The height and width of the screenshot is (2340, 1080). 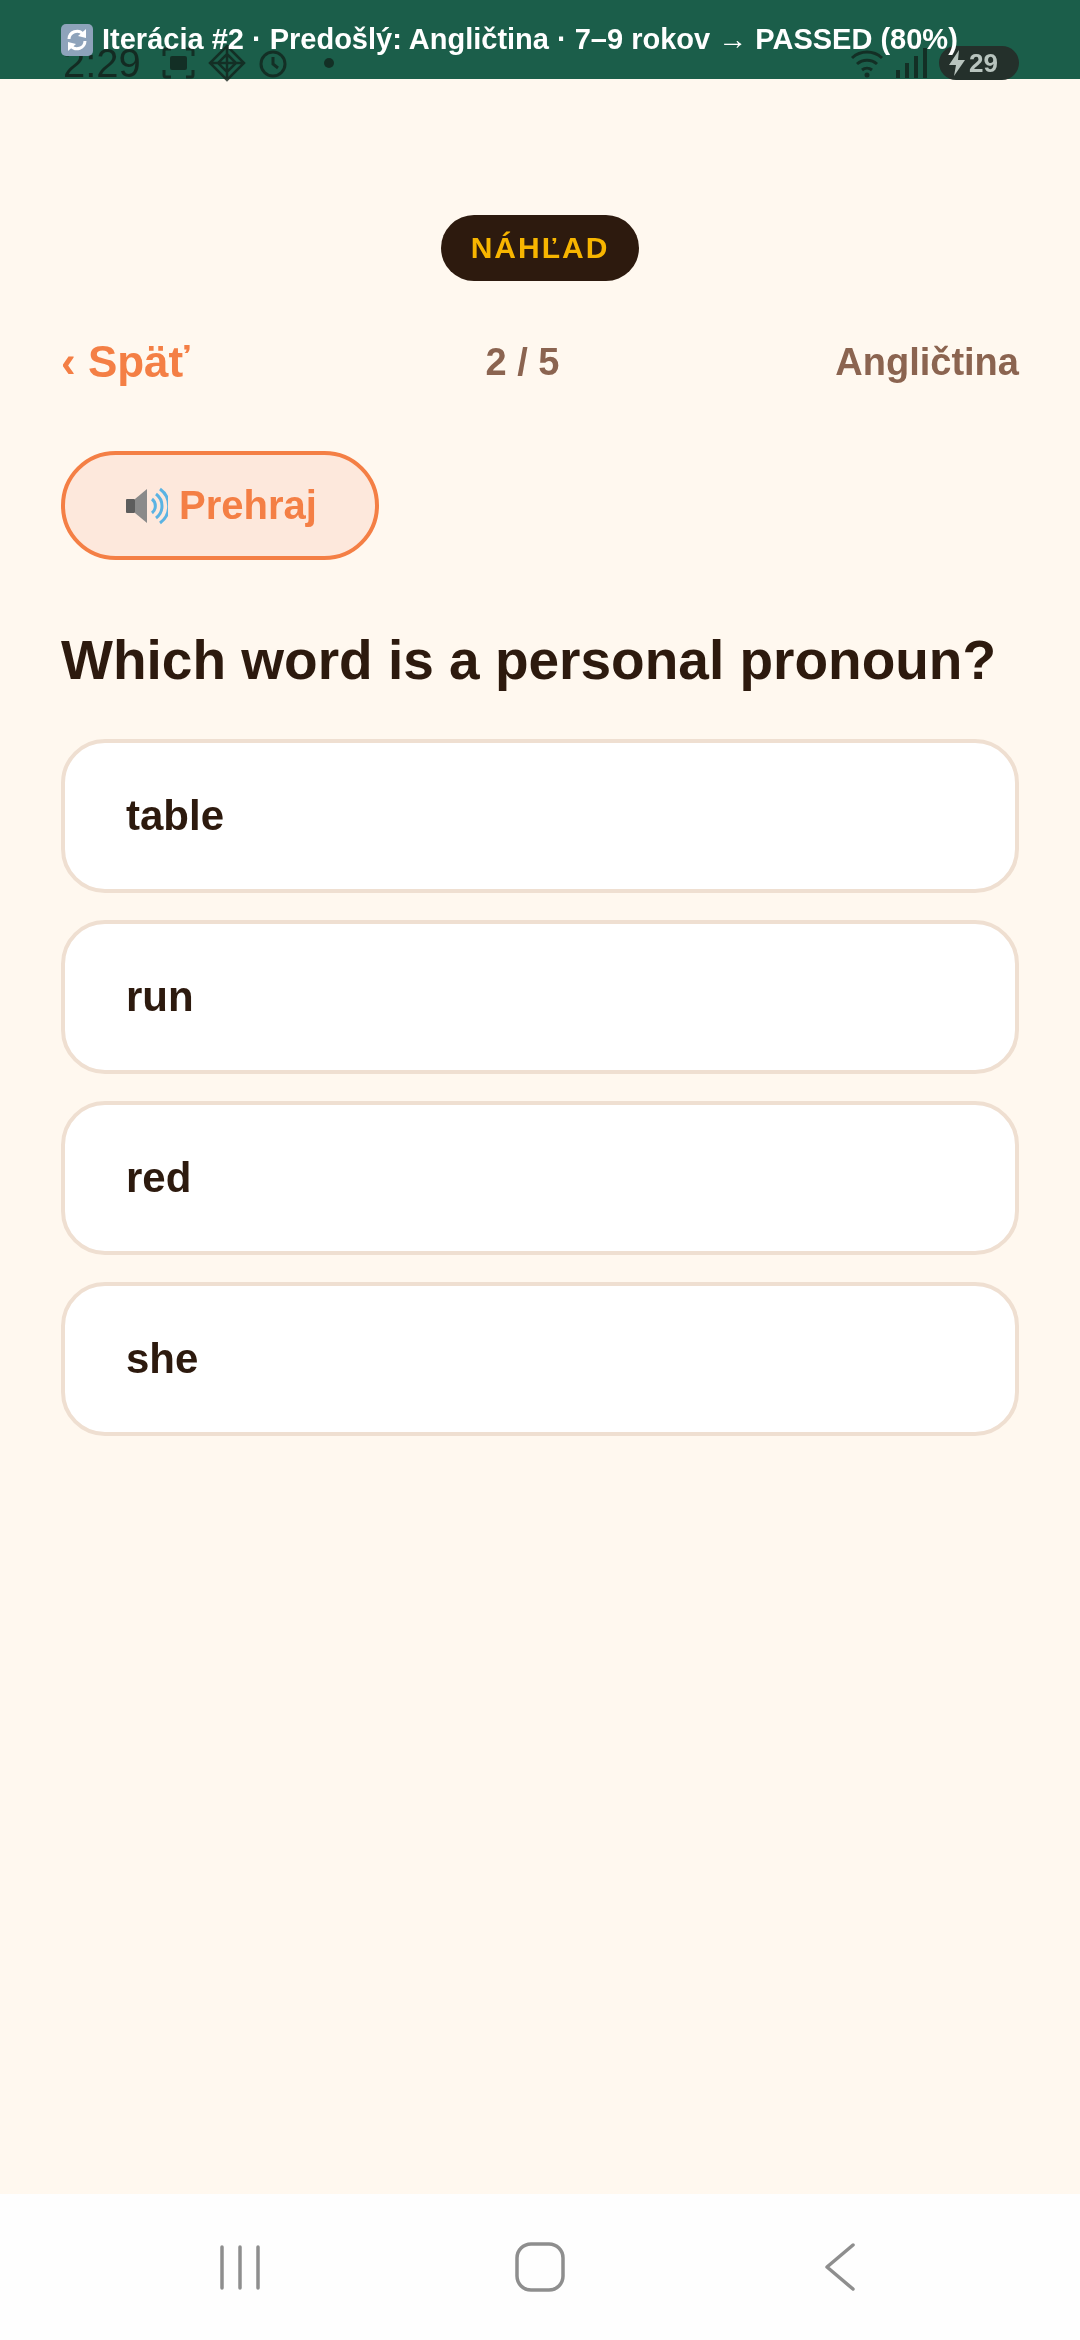 What do you see at coordinates (927, 362) in the screenshot?
I see `subject-label: Angličtina` at bounding box center [927, 362].